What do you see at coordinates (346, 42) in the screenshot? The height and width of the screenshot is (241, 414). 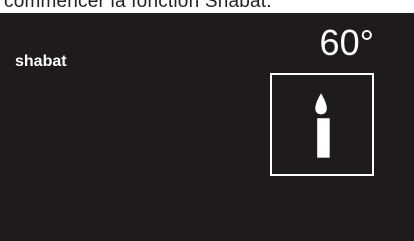 I see `temperature-readout: 60°` at bounding box center [346, 42].